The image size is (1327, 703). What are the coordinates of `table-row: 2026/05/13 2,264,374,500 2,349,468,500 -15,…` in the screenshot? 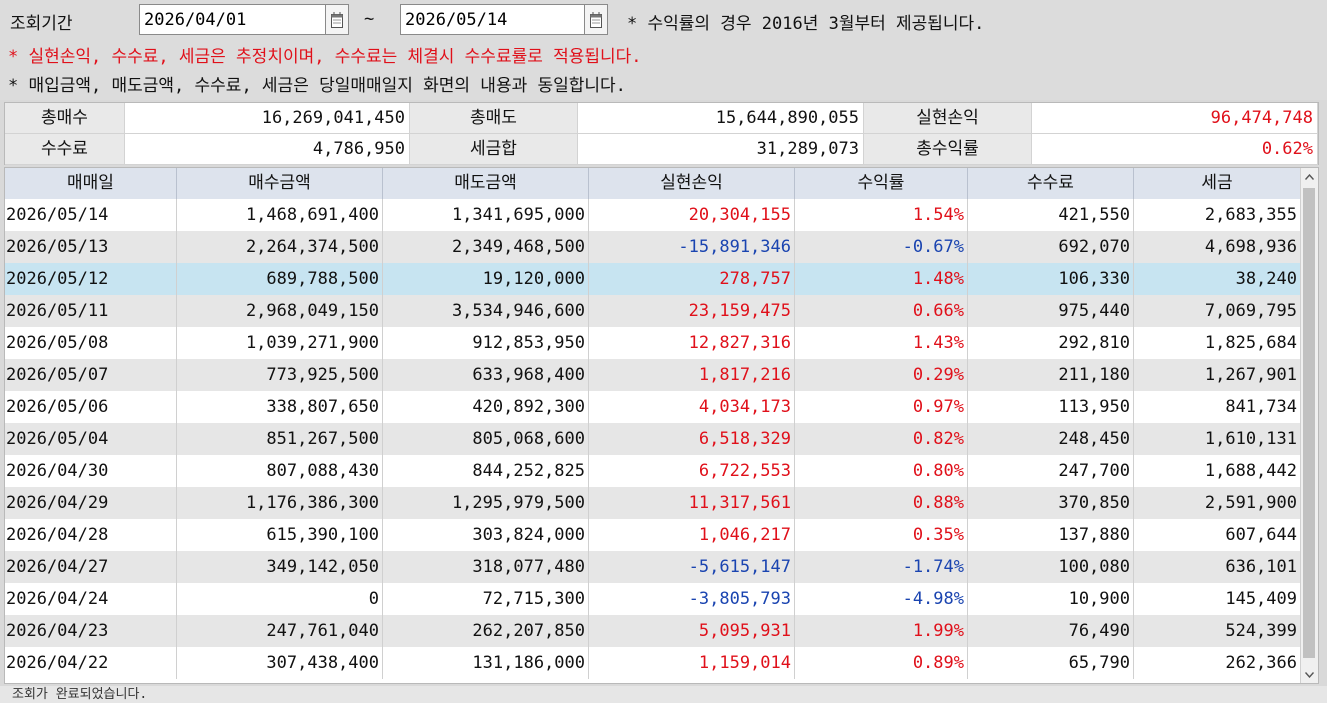 It's located at (653, 247).